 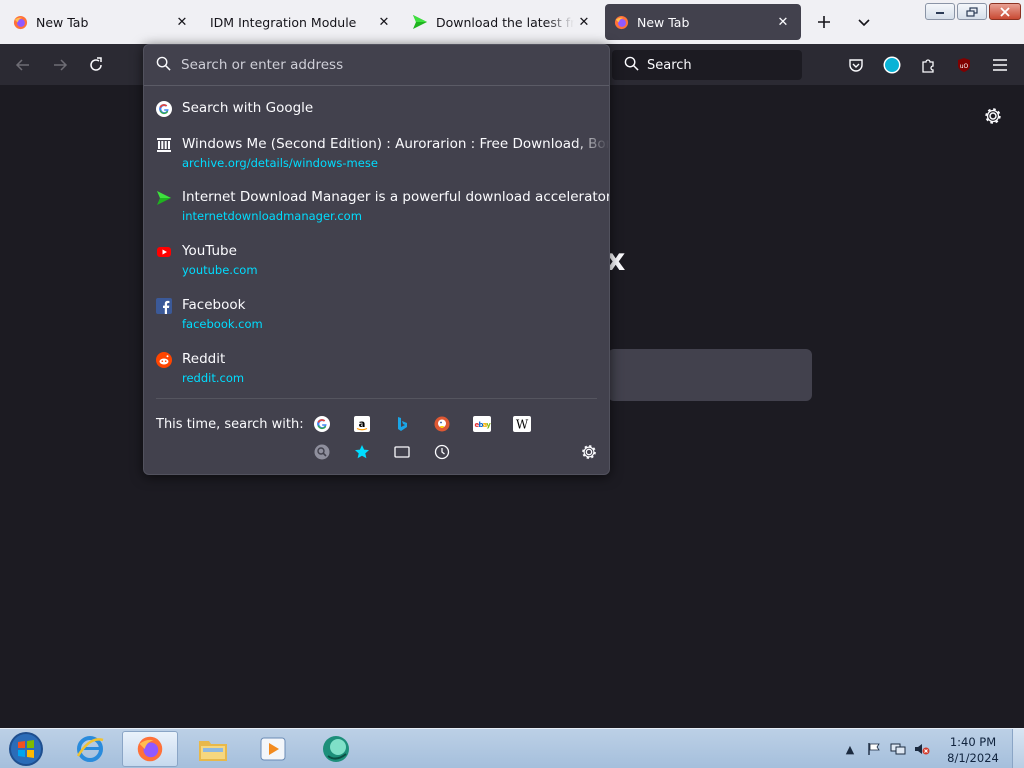 What do you see at coordinates (222, 324) in the screenshot?
I see `result-url: facebook.com` at bounding box center [222, 324].